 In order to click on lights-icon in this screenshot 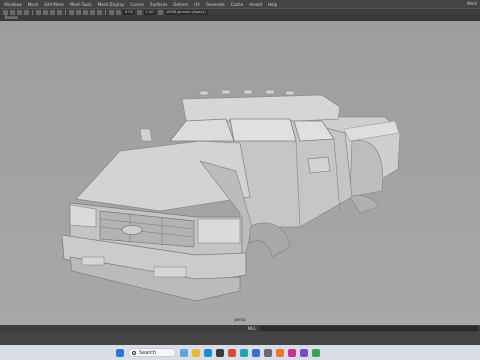, I will do `click(92, 12)`.